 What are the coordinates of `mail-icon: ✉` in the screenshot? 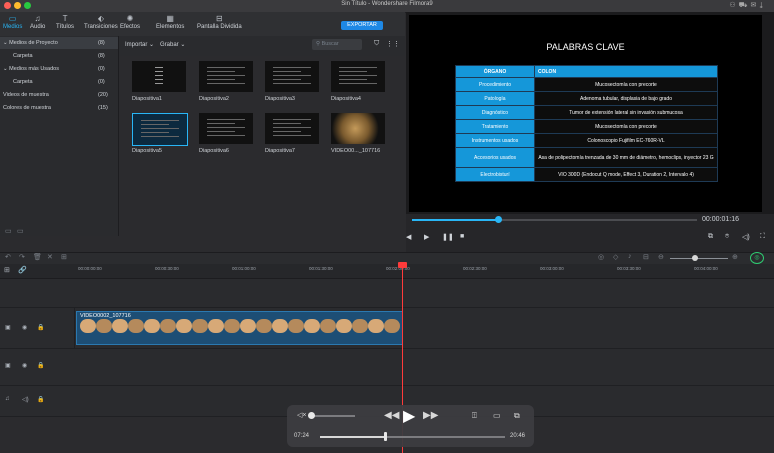 It's located at (754, 5).